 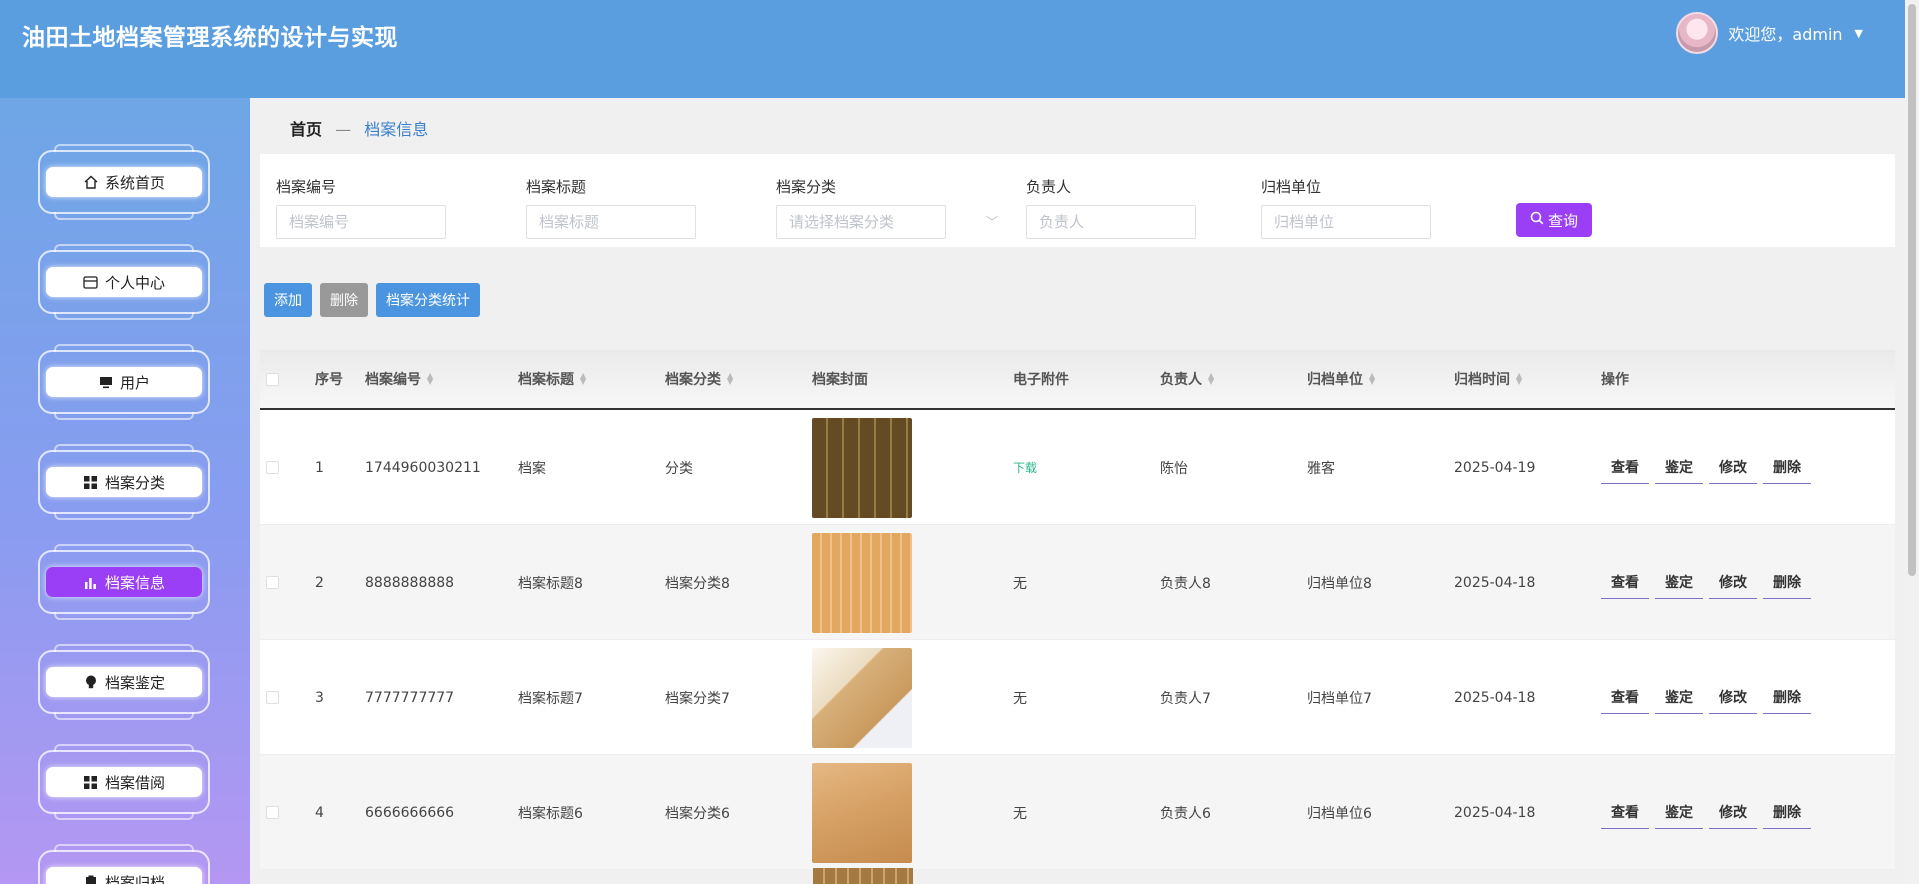 I want to click on select-all-checkbox, so click(x=272, y=379).